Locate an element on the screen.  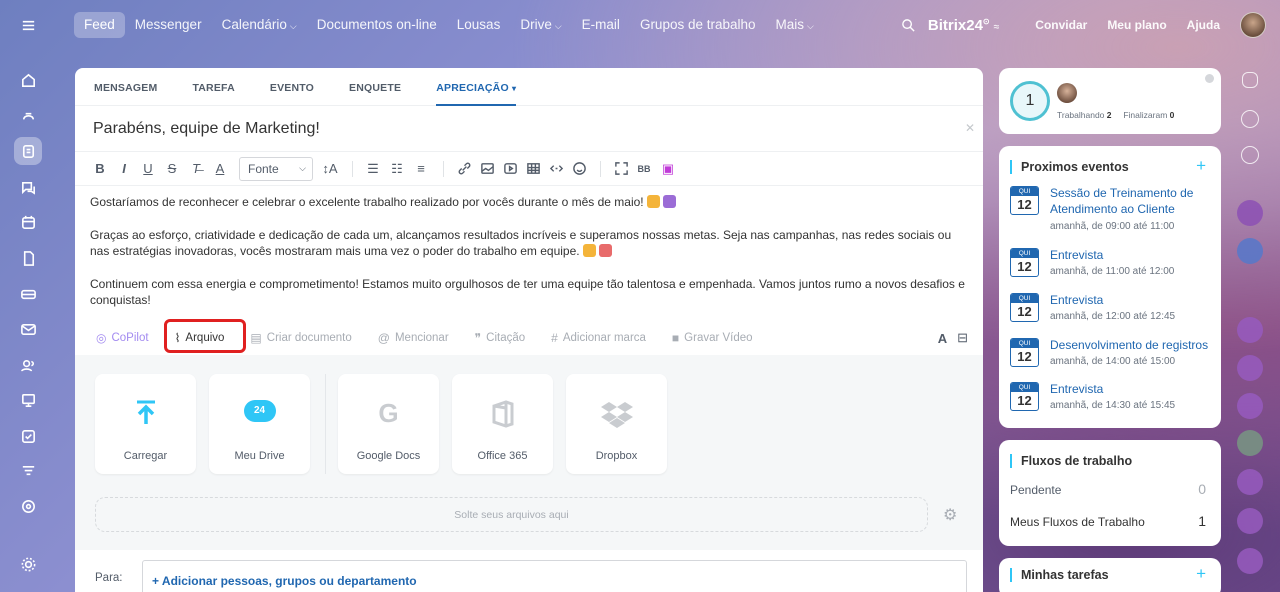
add-task-icon: + is located at coordinates (1201, 574).